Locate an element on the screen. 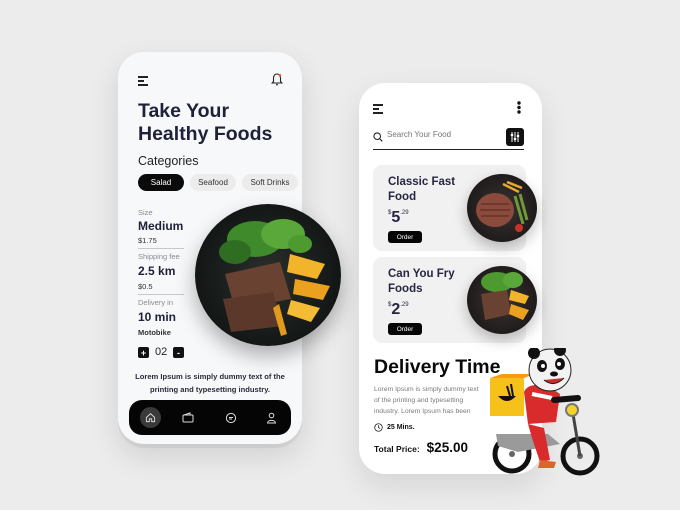 The image size is (680, 510). size-price: $1.75 is located at coordinates (147, 240).